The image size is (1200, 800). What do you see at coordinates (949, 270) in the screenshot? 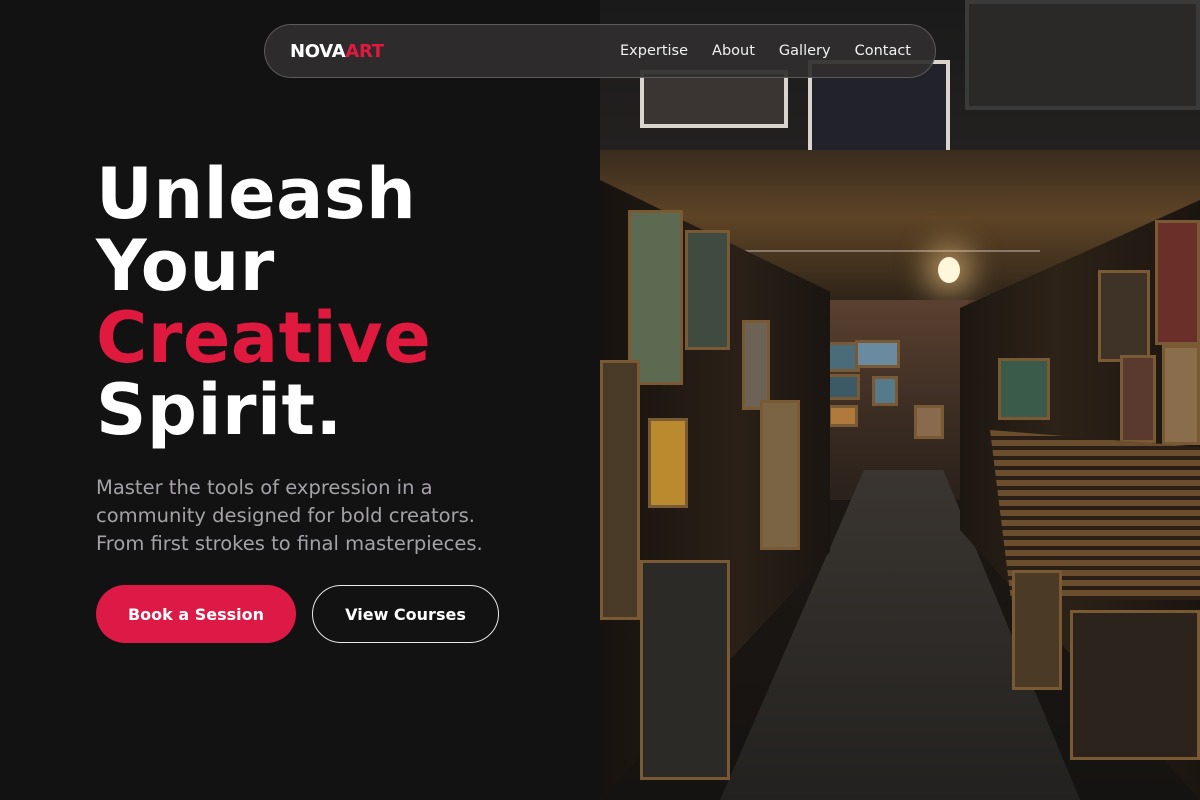
I see `photo-light-bulb` at bounding box center [949, 270].